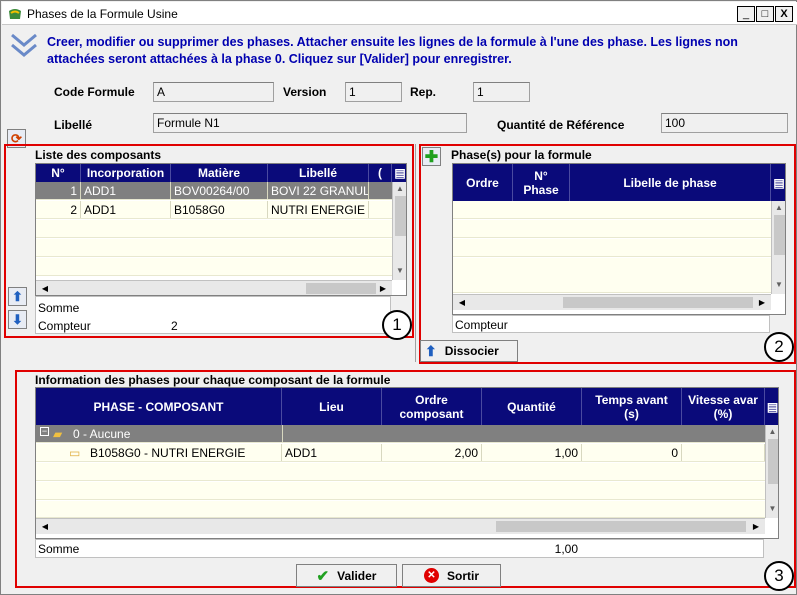 Image resolution: width=797 pixels, height=595 pixels. Describe the element at coordinates (431, 156) in the screenshot. I see `add-phase-icon: ✚` at that location.